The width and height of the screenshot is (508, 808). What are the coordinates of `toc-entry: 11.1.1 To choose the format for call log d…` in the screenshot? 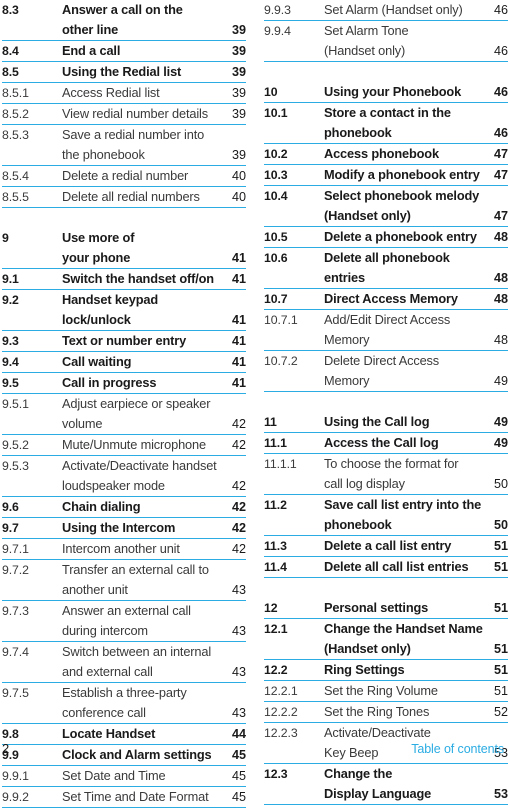 It's located at (386, 474).